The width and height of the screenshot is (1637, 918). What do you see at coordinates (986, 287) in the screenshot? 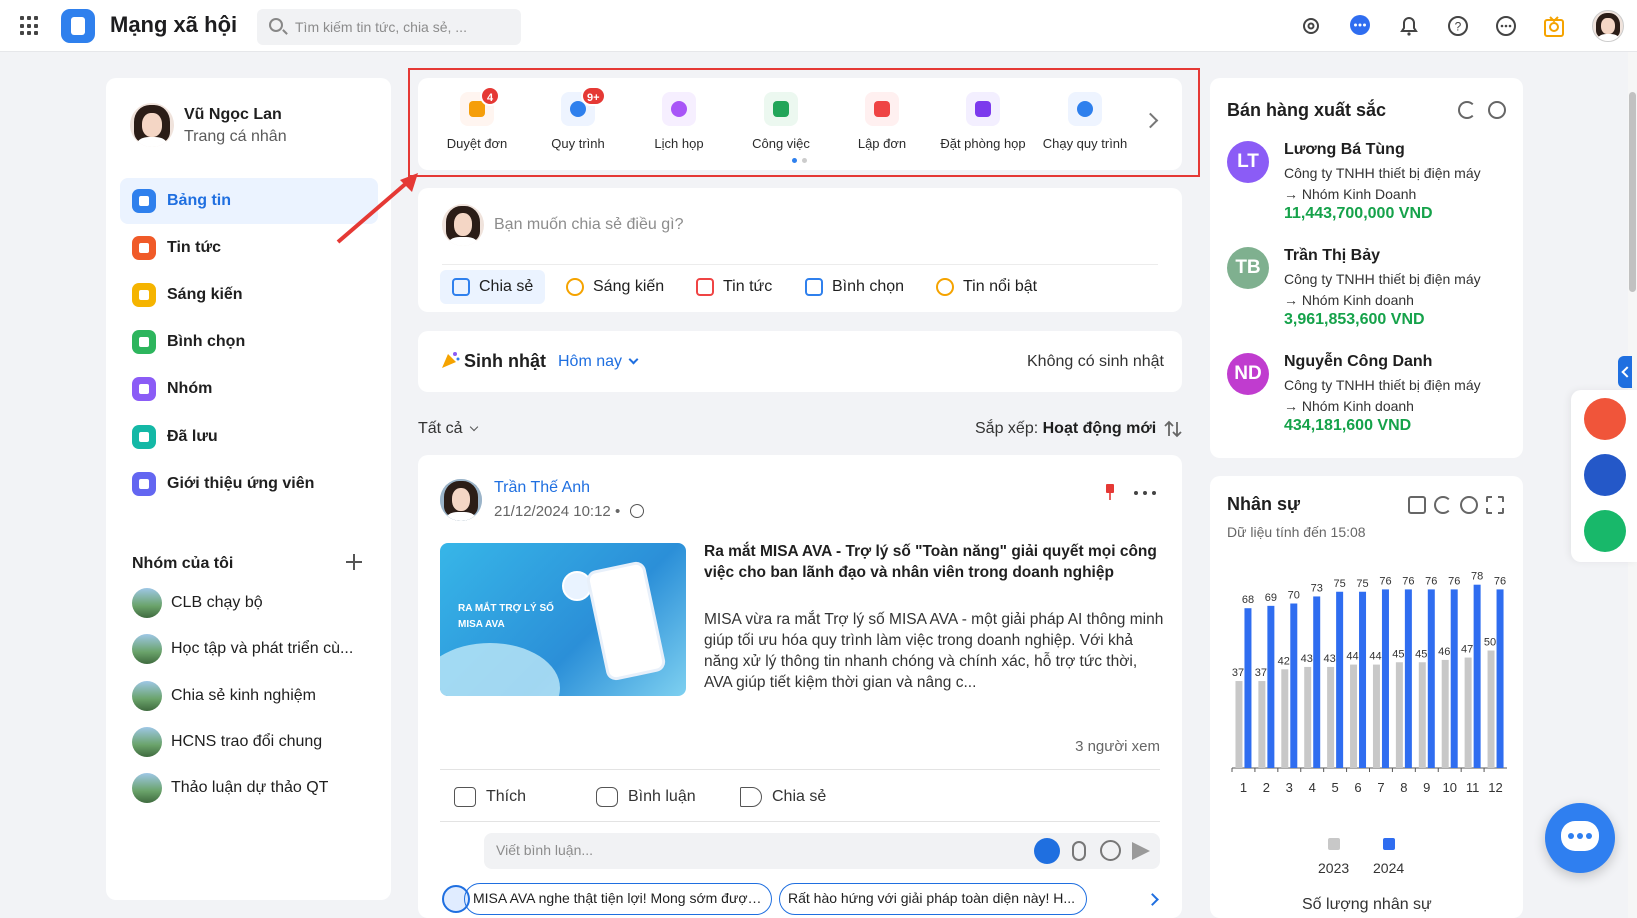
I see `composer-tab-featured: Tin nổi bật` at bounding box center [986, 287].